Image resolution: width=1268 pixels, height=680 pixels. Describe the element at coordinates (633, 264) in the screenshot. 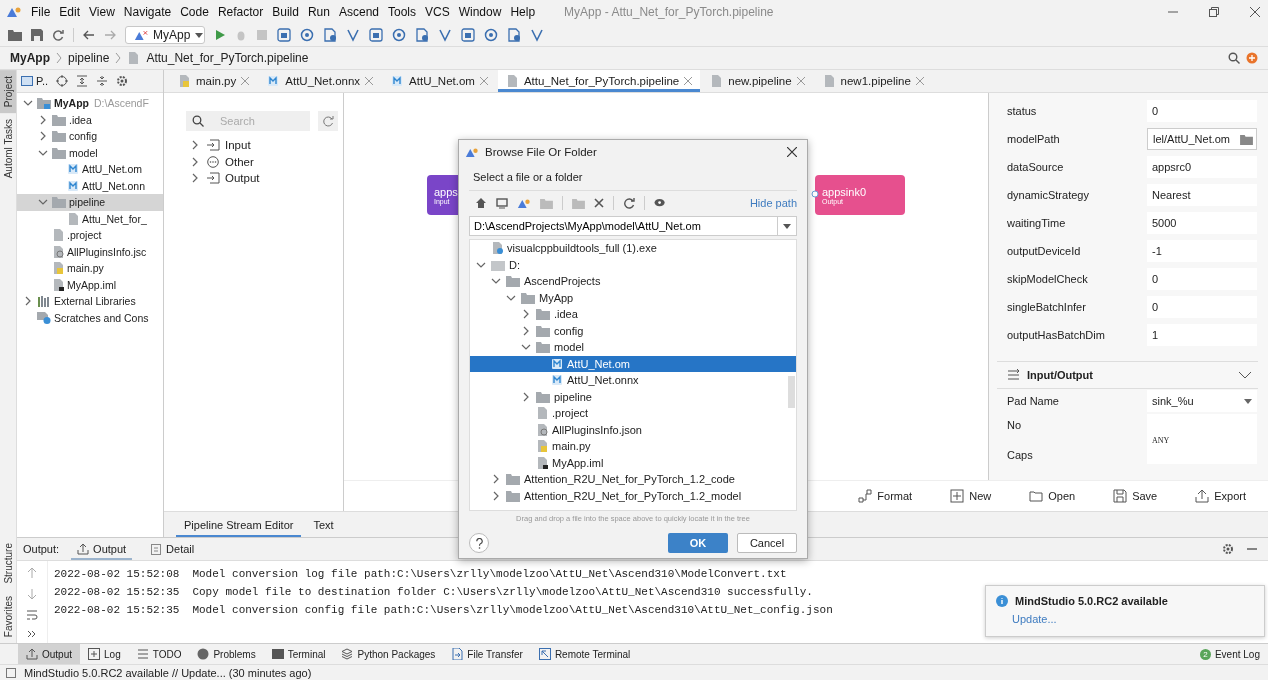

I see `tree-item: D:` at that location.